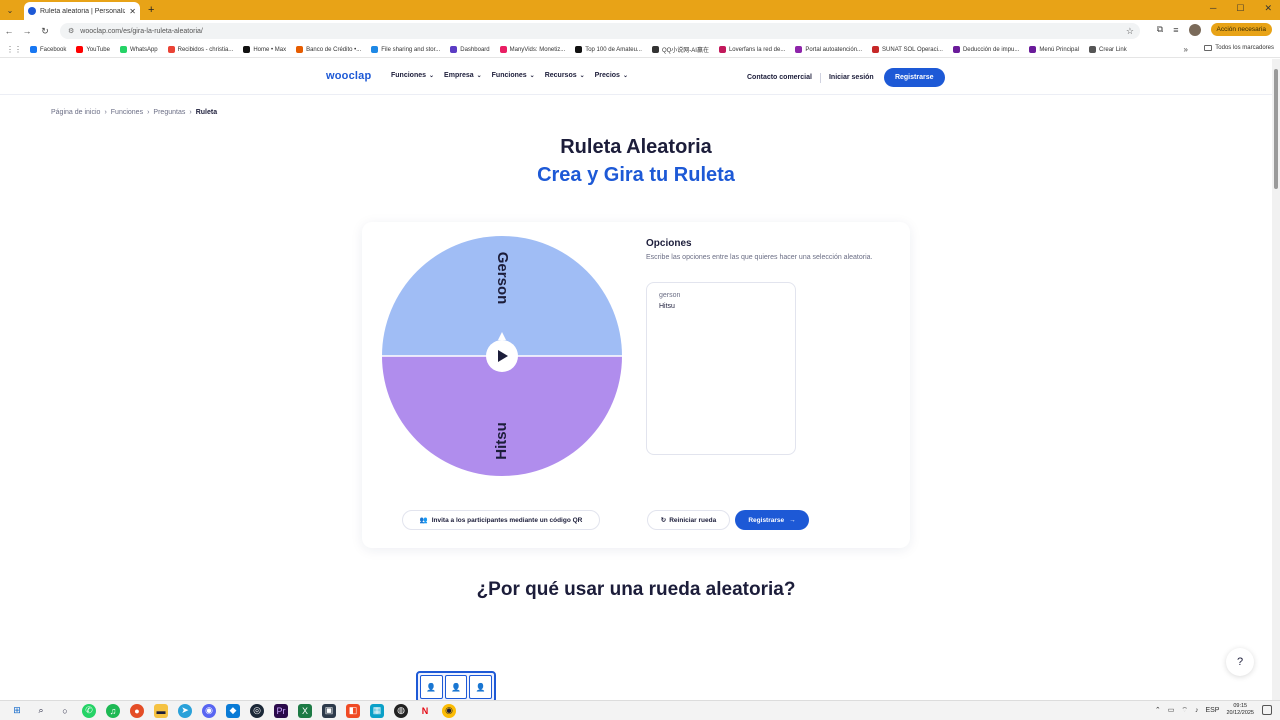  Describe the element at coordinates (161, 710) in the screenshot. I see `folder-icon: ▬` at that location.